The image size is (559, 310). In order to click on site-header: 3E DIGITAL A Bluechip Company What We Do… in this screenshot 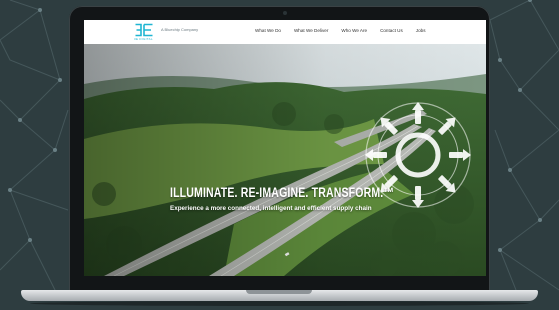, I will do `click(285, 32)`.